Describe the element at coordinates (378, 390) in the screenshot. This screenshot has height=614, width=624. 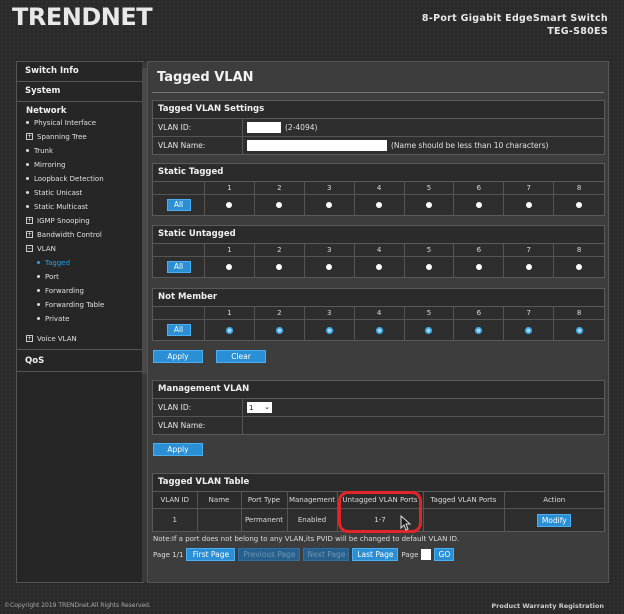
I see `panel-title: Management VLAN` at that location.